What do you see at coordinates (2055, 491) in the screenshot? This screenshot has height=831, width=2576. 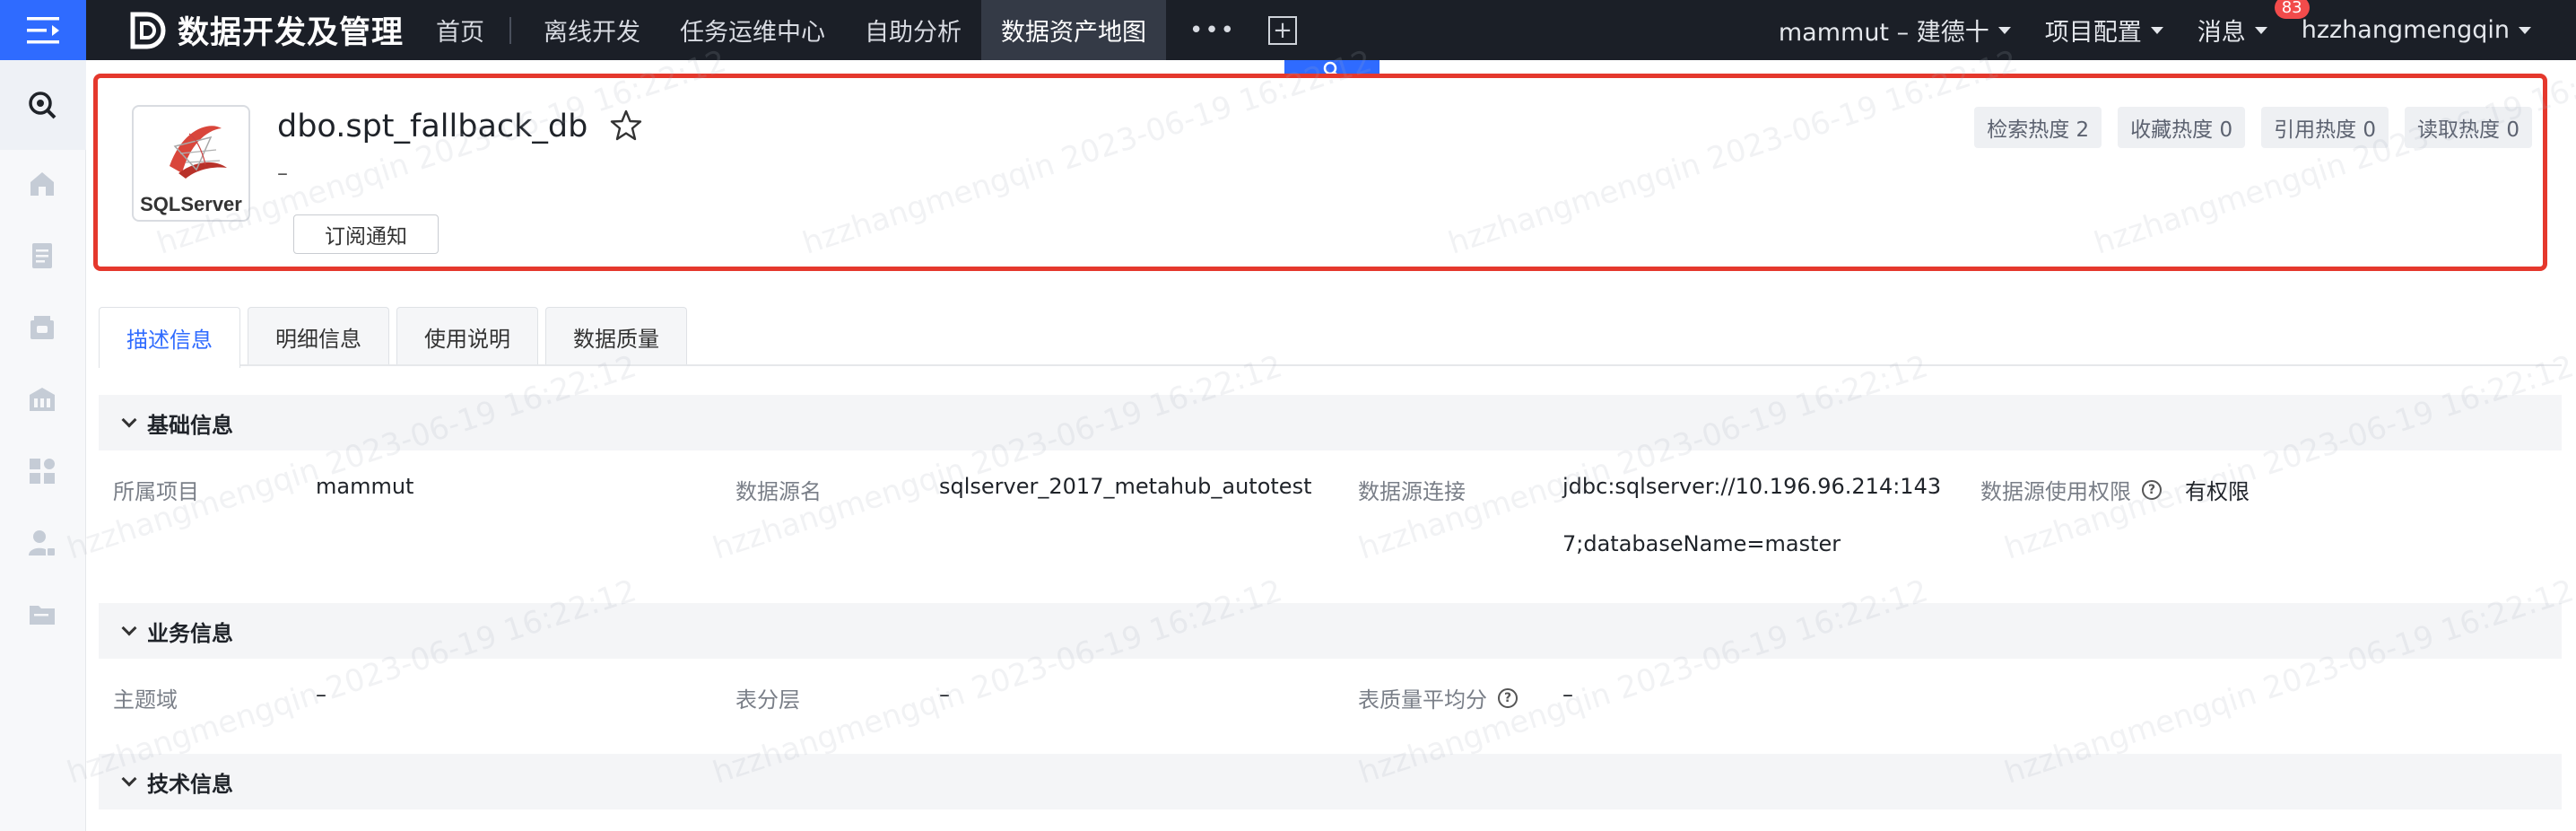 I see `permission-label-text: 数据源使用权限` at bounding box center [2055, 491].